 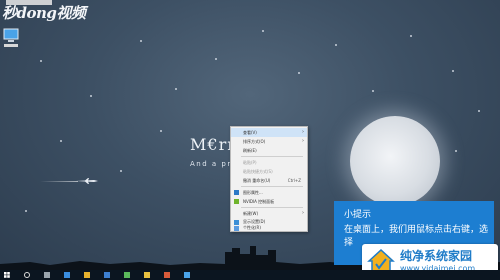 I want to click on app-icon-yellow, so click(x=147, y=275).